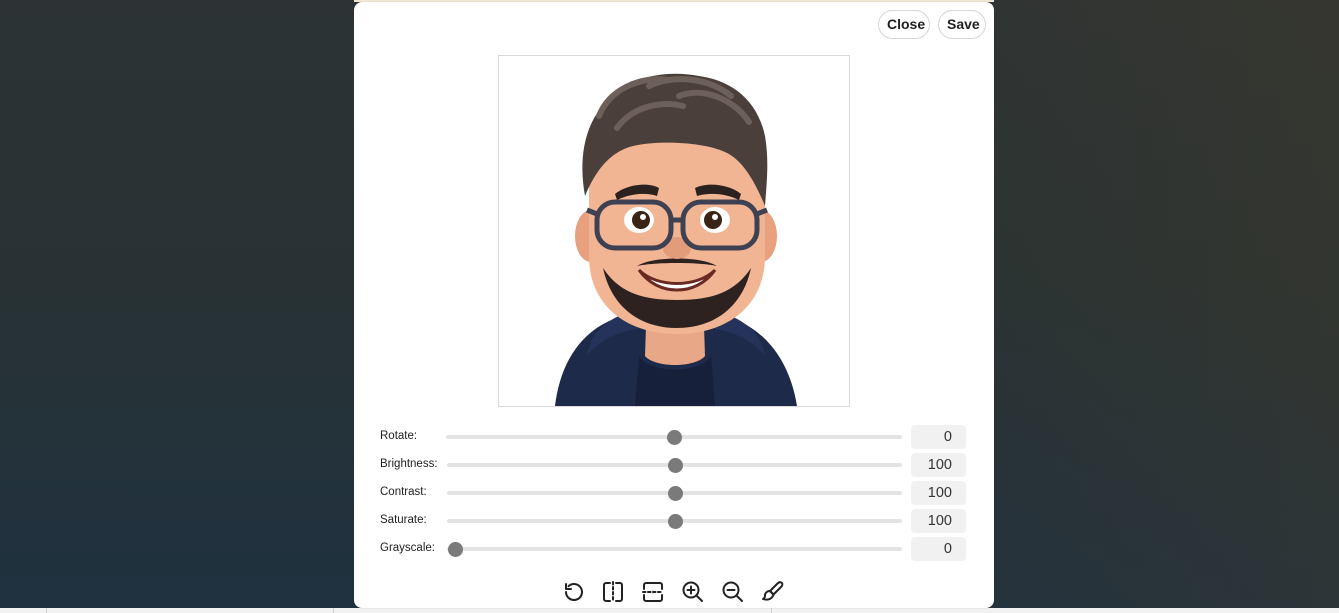 Image resolution: width=1339 pixels, height=613 pixels. I want to click on rotate-left-icon, so click(574, 592).